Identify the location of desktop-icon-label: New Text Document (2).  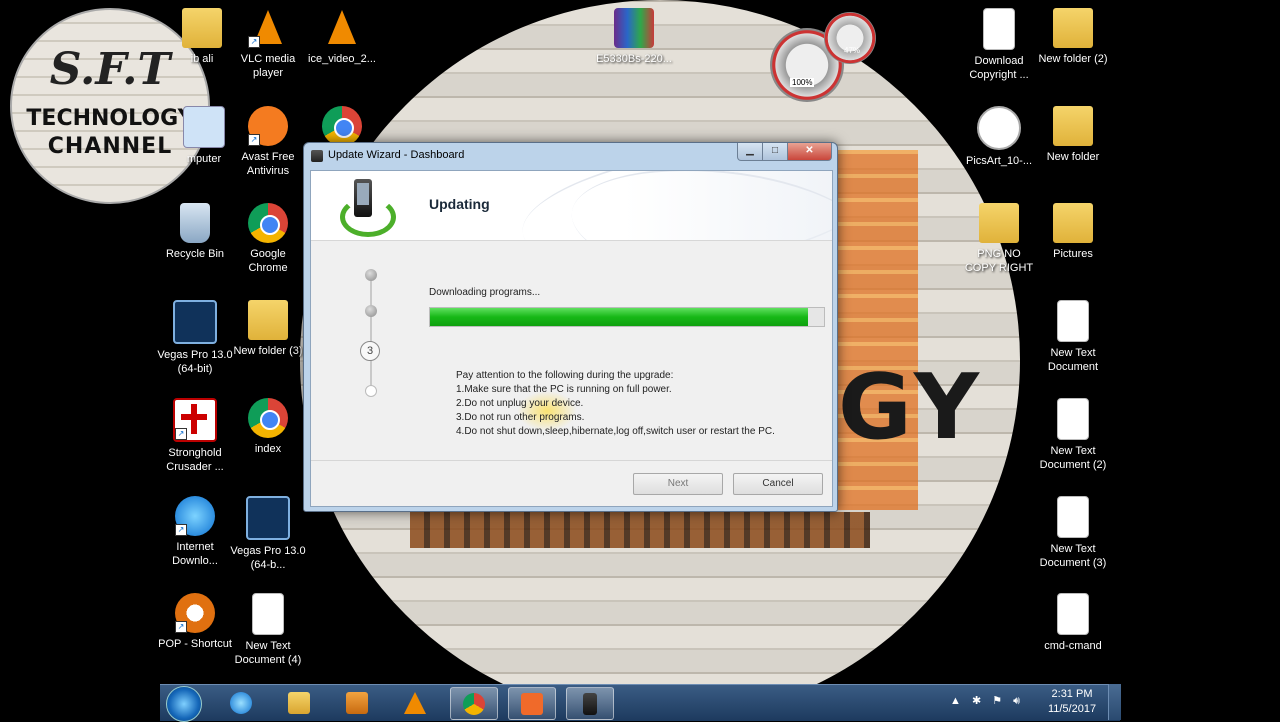
(1073, 458).